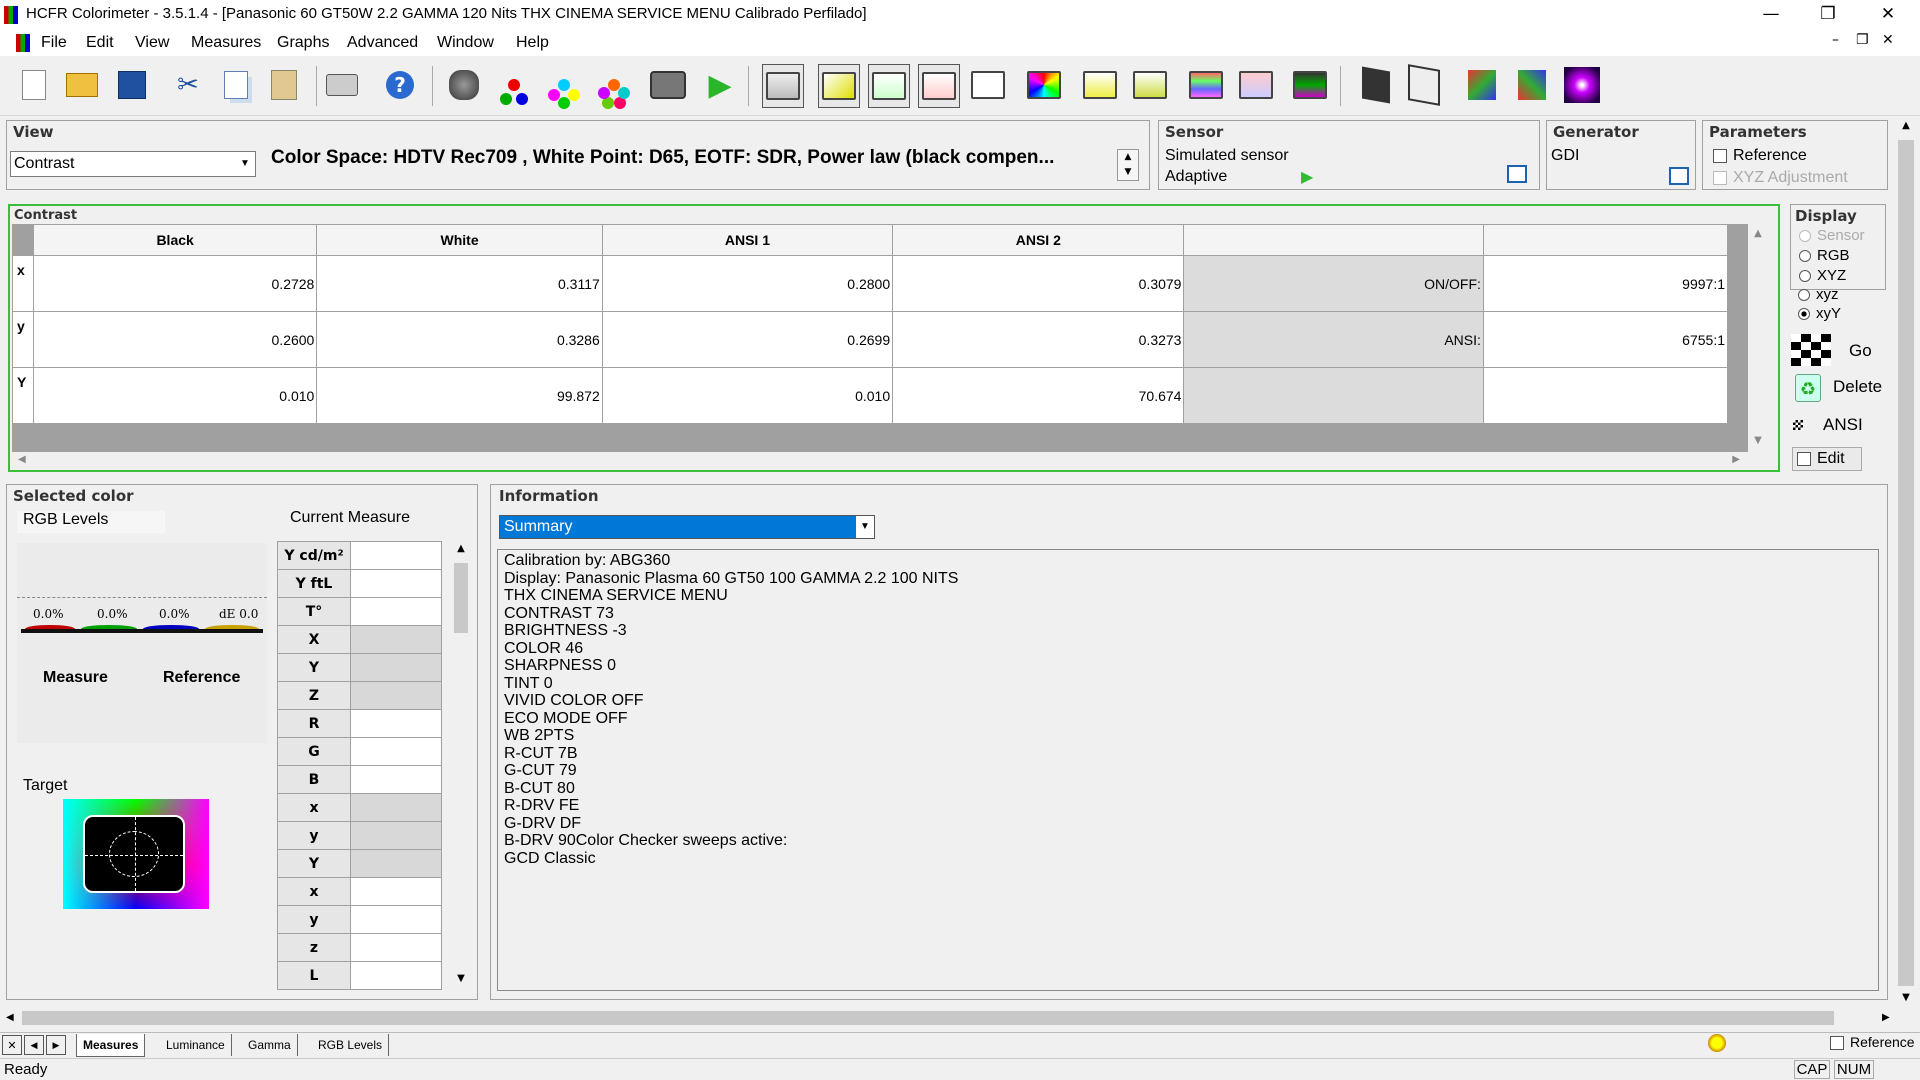  Describe the element at coordinates (1333, 395) in the screenshot. I see `metric-label` at that location.